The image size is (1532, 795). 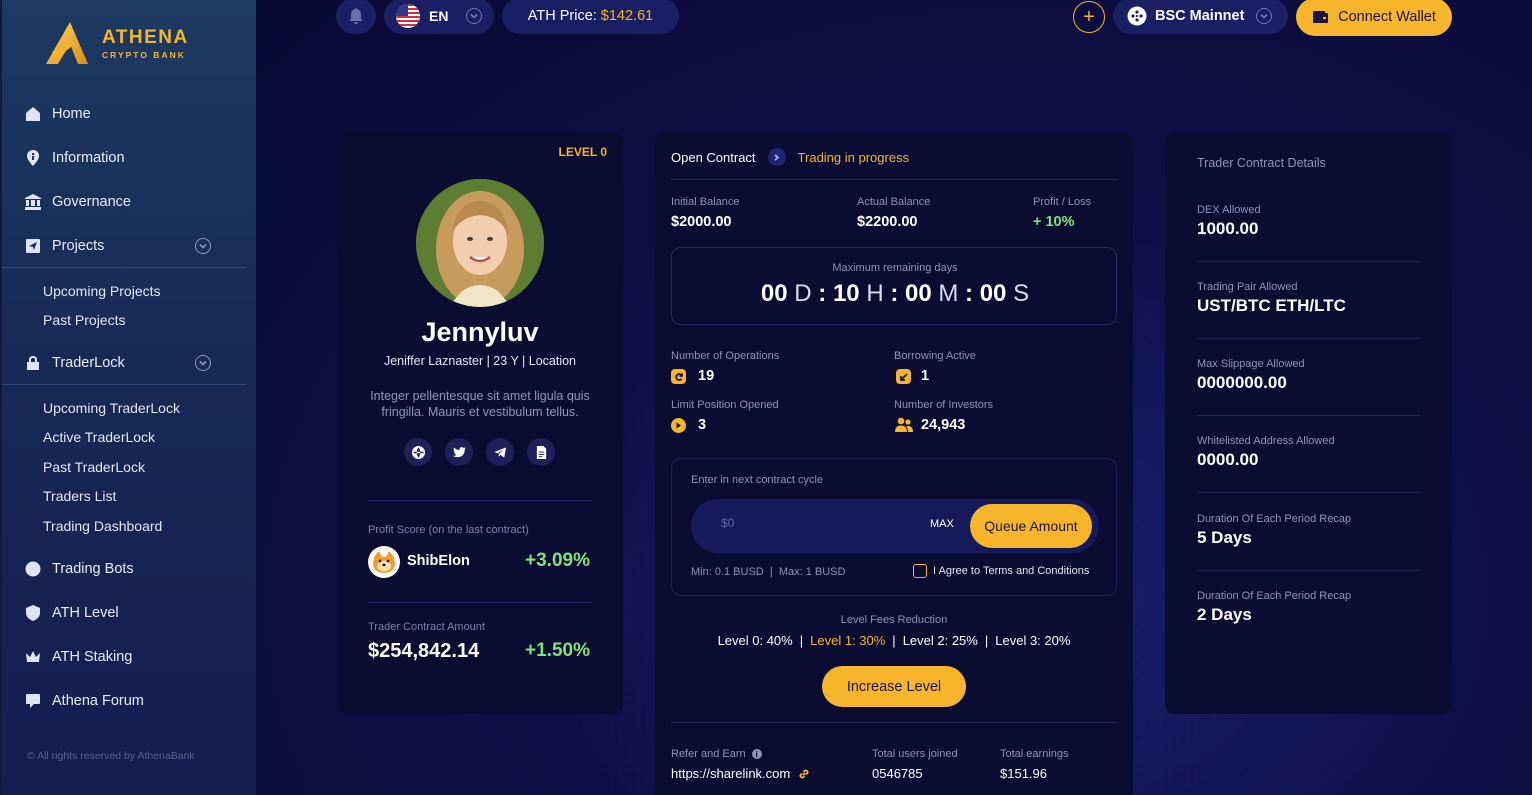 What do you see at coordinates (1308, 542) in the screenshot?
I see `detail-row-period-recap: Duration Of Each Period Recap 5 Days` at bounding box center [1308, 542].